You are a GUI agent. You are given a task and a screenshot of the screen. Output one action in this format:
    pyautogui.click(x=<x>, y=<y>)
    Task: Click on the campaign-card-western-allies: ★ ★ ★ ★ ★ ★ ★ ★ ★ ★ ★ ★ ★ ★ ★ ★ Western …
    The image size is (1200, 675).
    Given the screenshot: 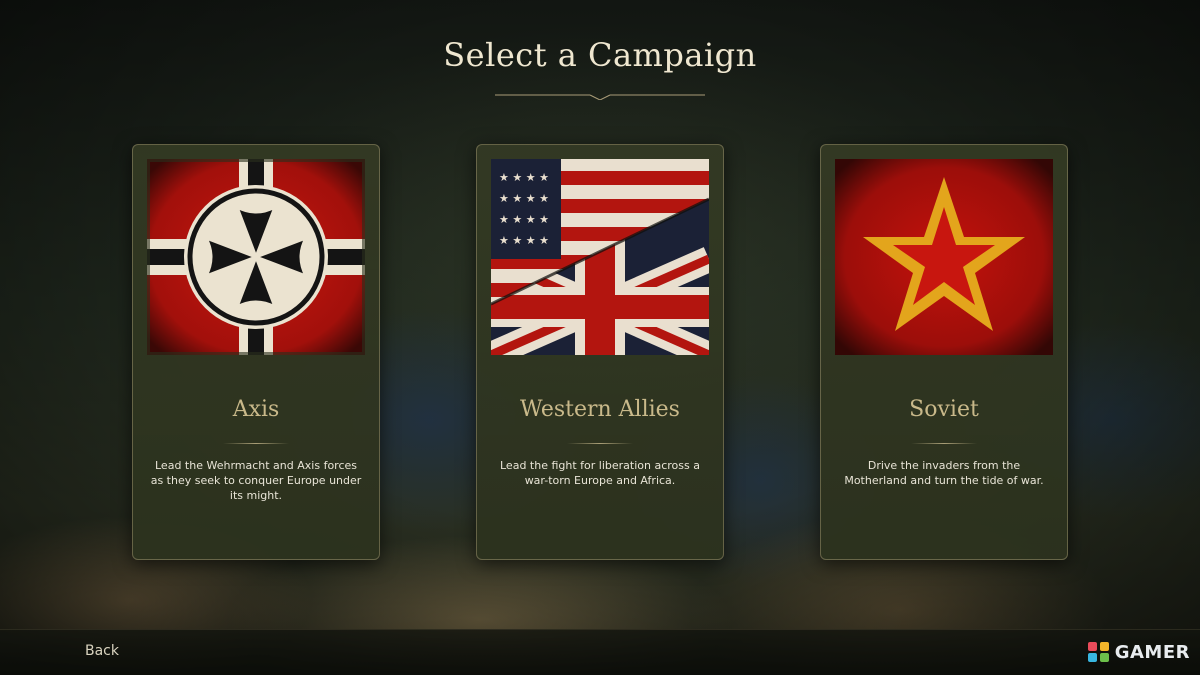 What is the action you would take?
    pyautogui.click(x=600, y=352)
    